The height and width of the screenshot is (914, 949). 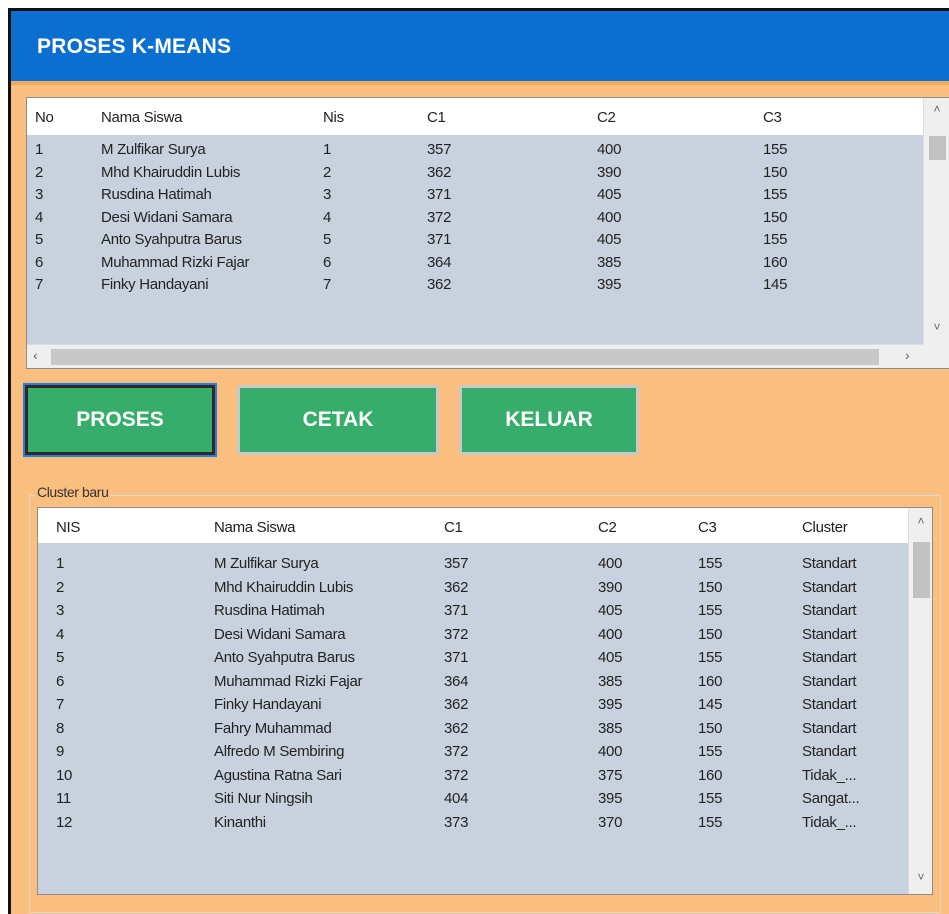 I want to click on table-row: 6 Muhammad Rizki Fajar 364 385 160 Standart, so click(x=473, y=681).